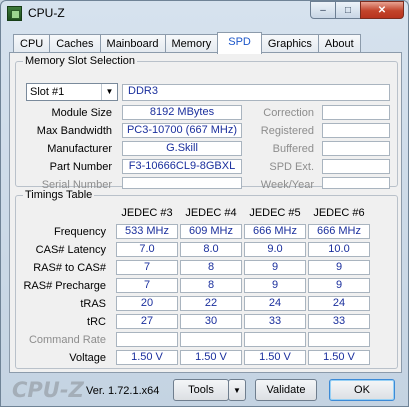 This screenshot has height=407, width=409. Describe the element at coordinates (293, 149) in the screenshot. I see `buffered-label: Buffered` at that location.